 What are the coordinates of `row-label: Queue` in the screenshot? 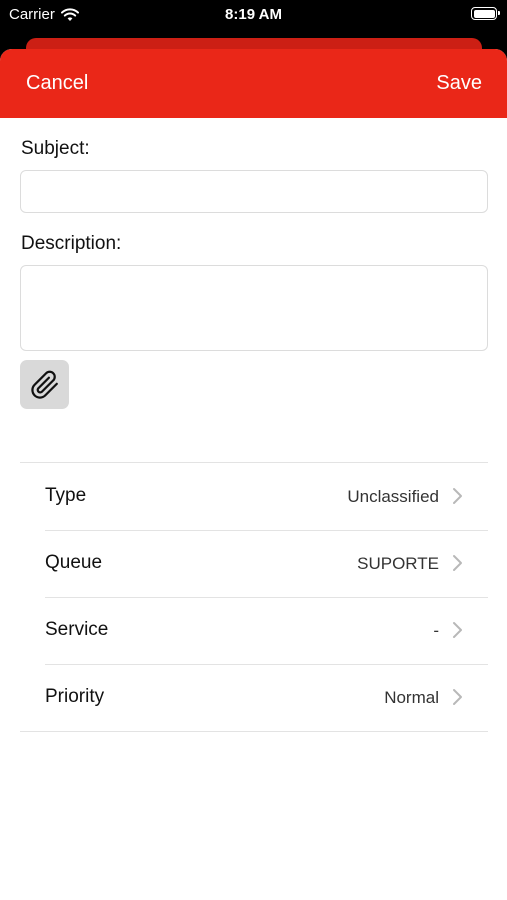 It's located at (74, 562).